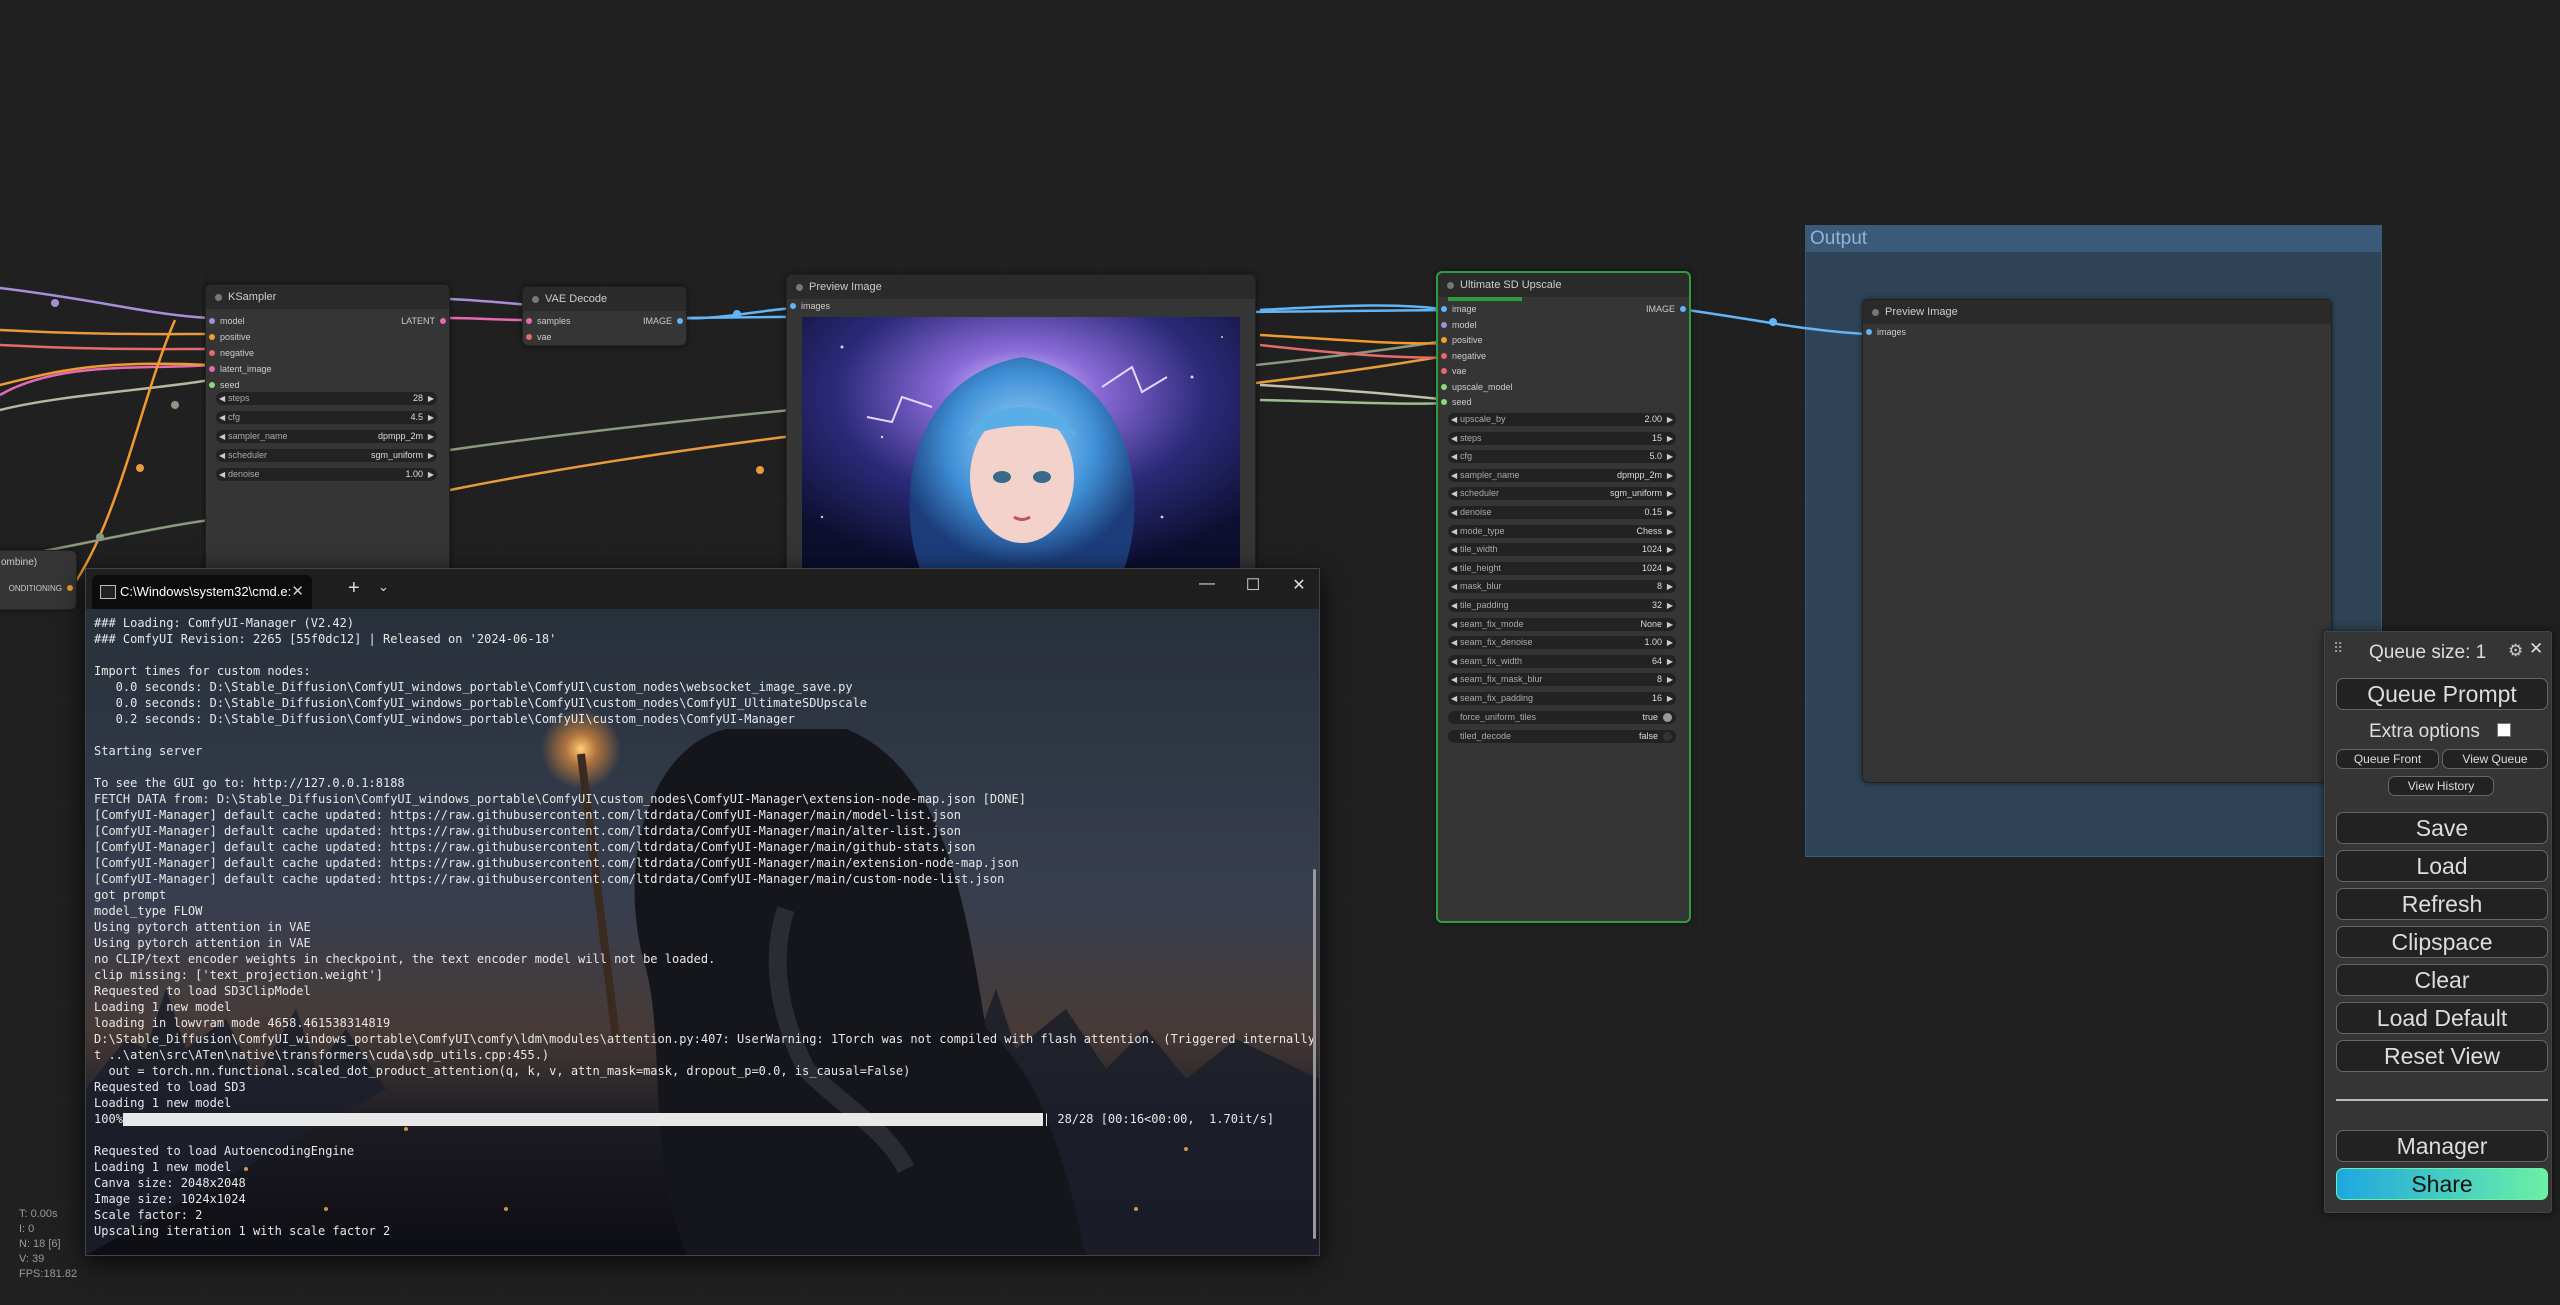 The image size is (2560, 1305). I want to click on widget-mode-type: ◀ mode_type Chess ▶, so click(1562, 531).